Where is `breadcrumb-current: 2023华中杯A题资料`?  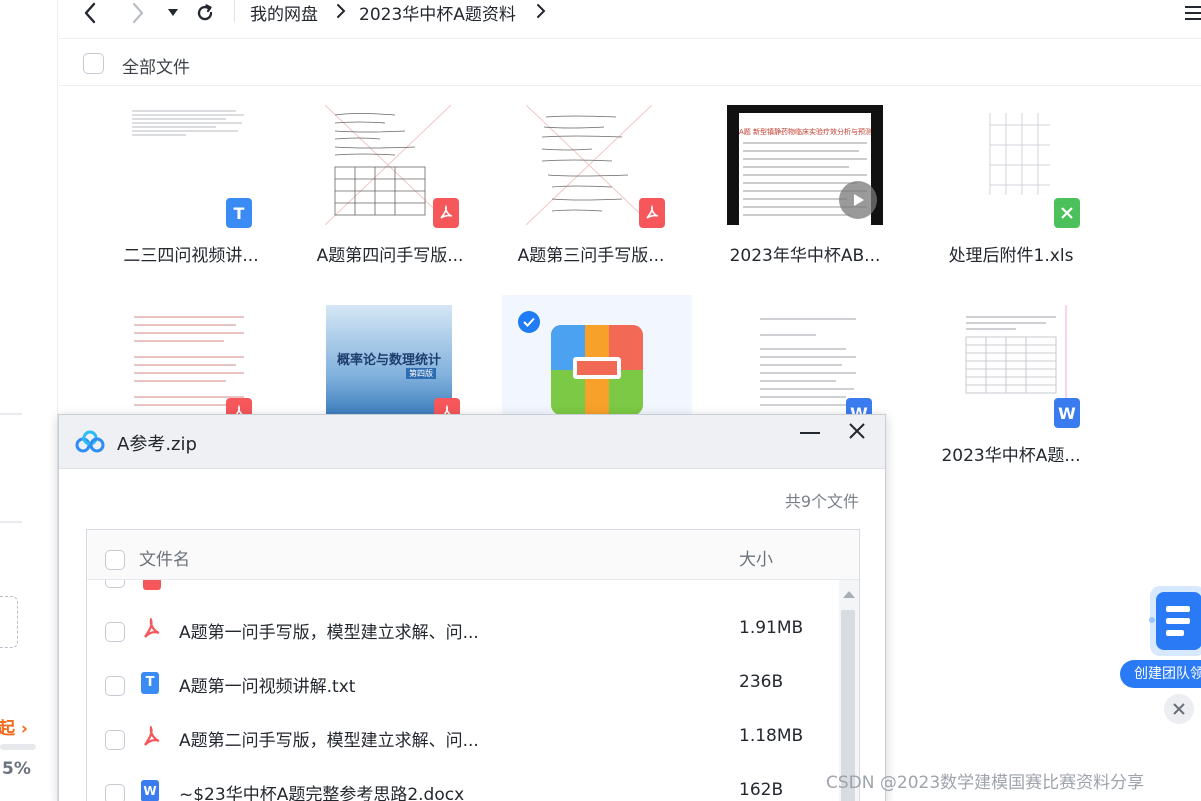
breadcrumb-current: 2023华中杯A题资料 is located at coordinates (437, 12).